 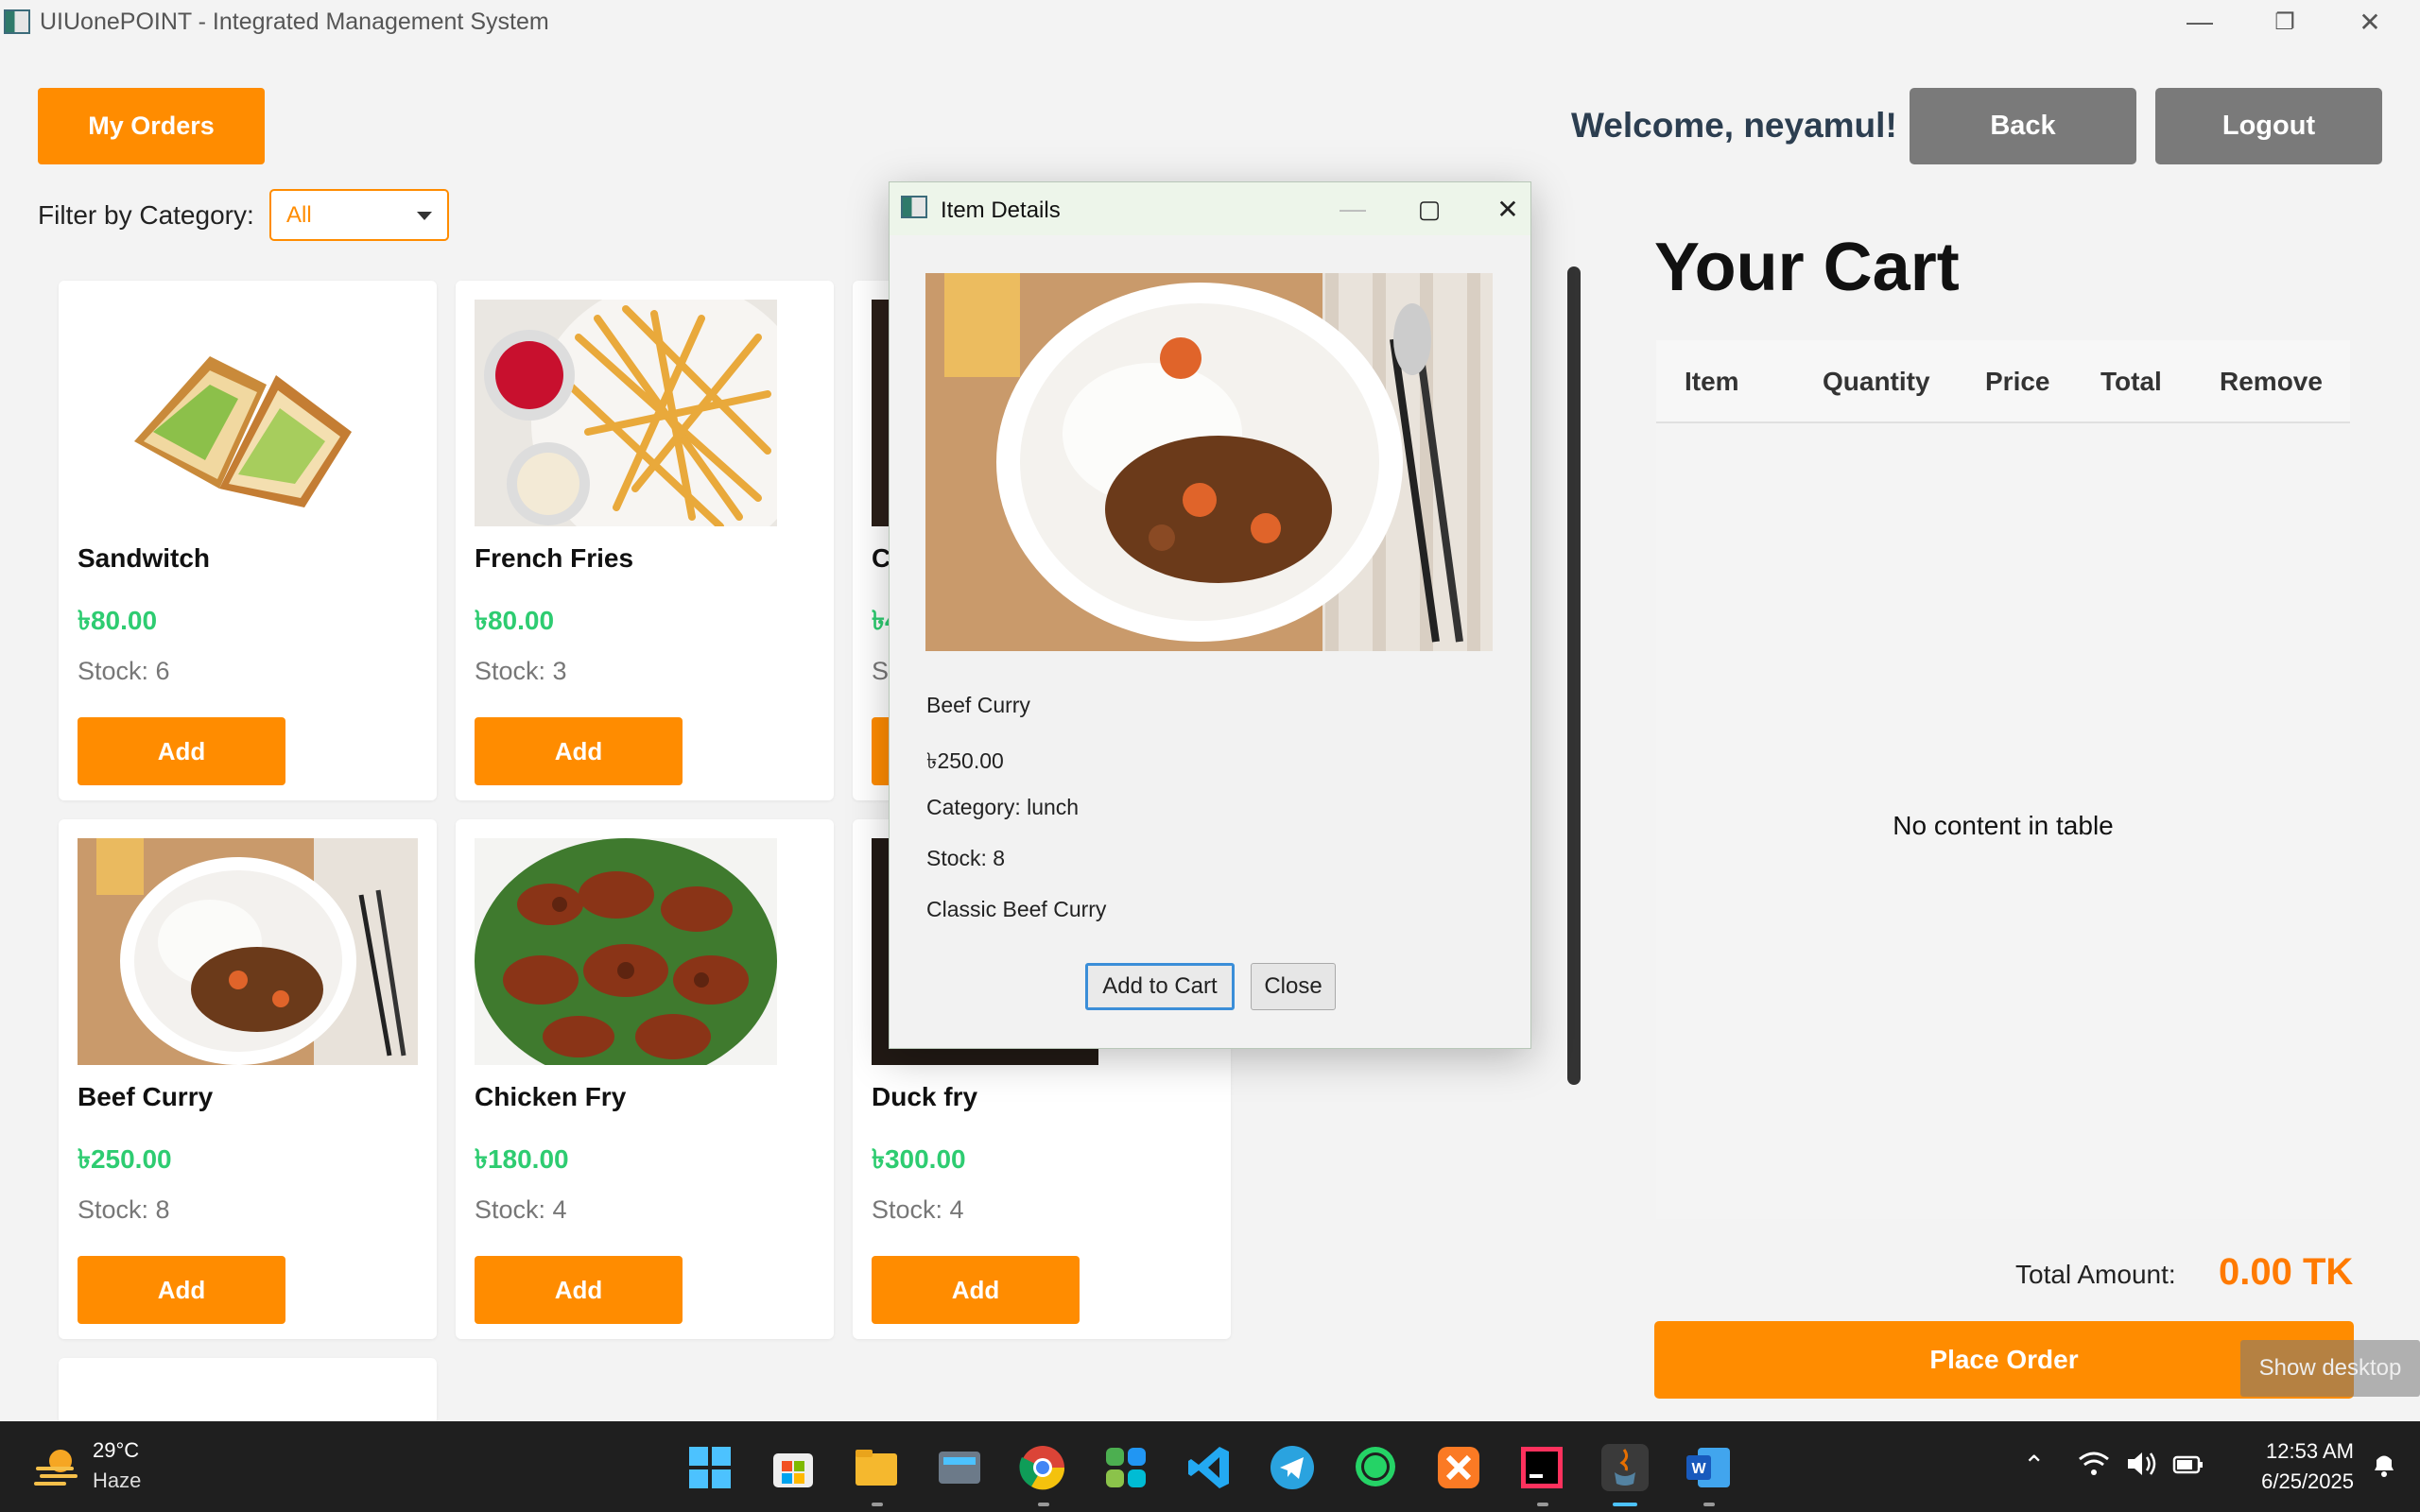 I want to click on column-quantity: Quantity, so click(x=1876, y=382).